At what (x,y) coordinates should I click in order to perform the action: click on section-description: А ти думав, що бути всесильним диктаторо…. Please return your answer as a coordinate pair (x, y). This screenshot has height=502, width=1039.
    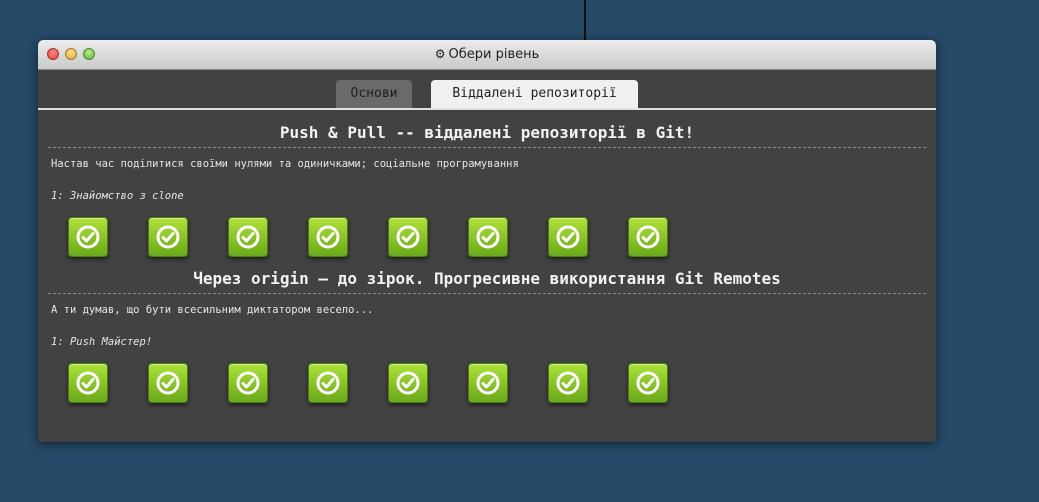
    Looking at the image, I should click on (212, 310).